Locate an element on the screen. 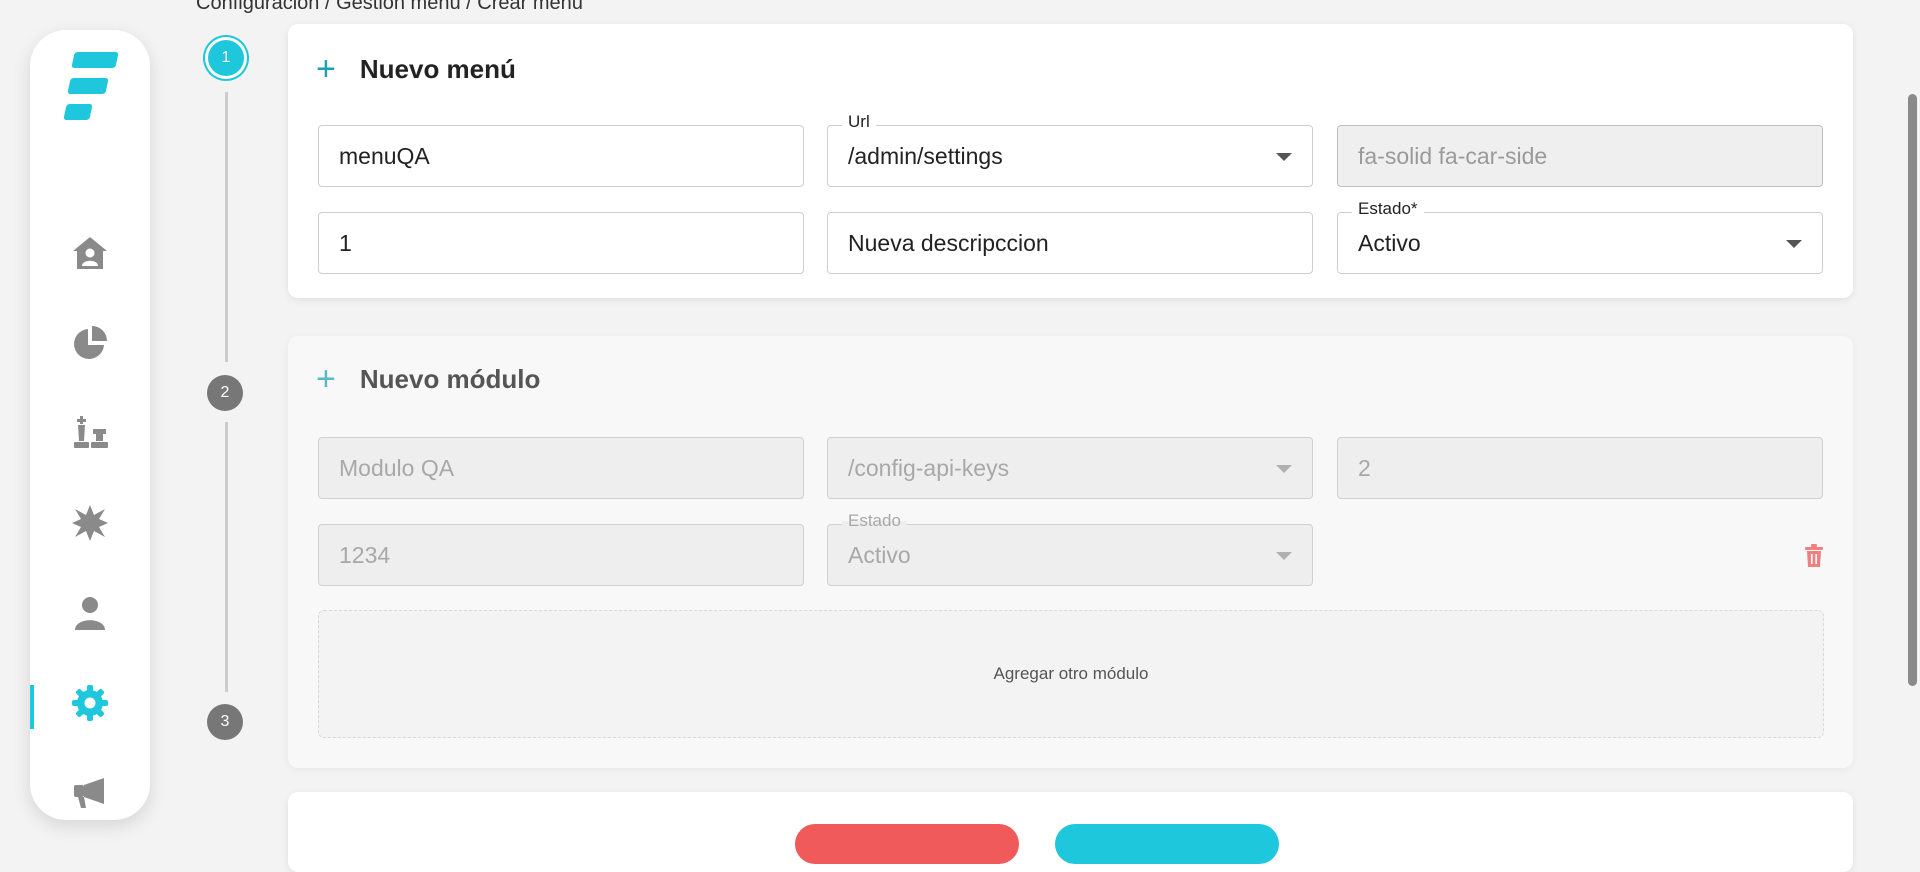 This screenshot has width=1920, height=872. add-module-button: Agregar otro módulo is located at coordinates (1071, 674).